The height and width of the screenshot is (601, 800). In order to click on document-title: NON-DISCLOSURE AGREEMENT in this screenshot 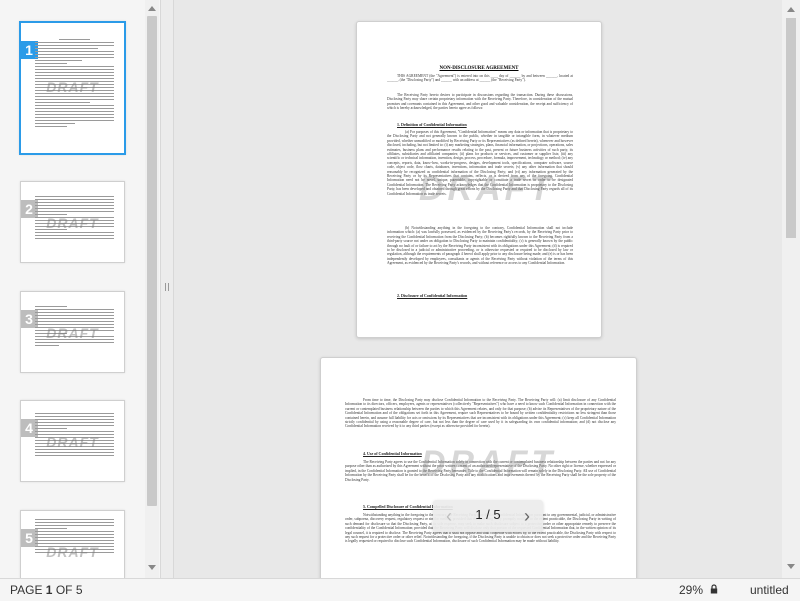, I will do `click(479, 68)`.